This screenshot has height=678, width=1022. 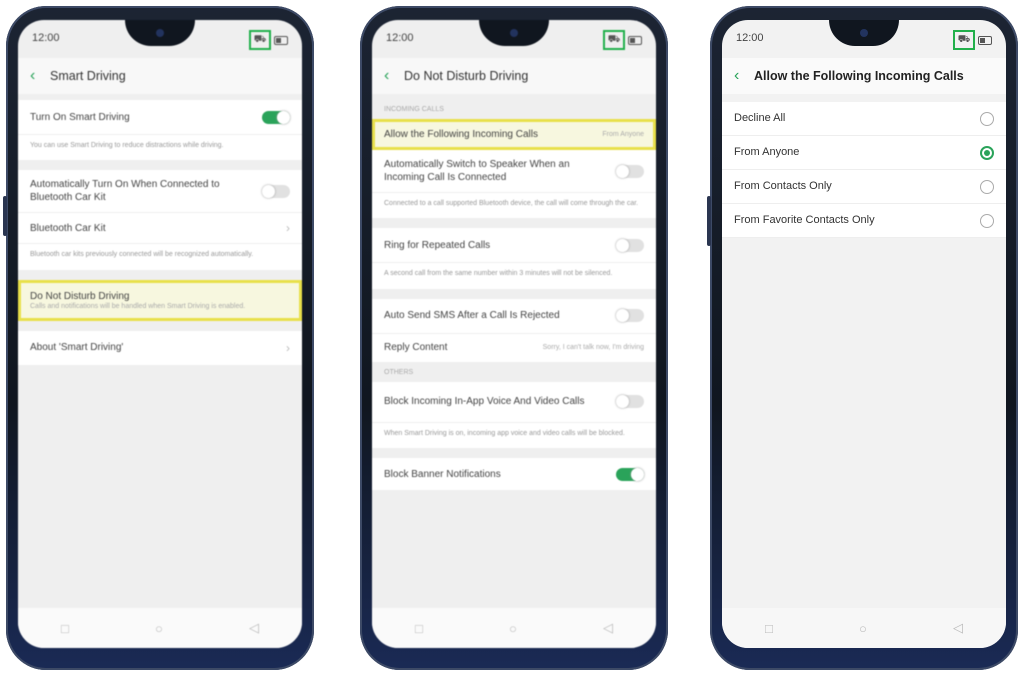 What do you see at coordinates (160, 117) in the screenshot?
I see `turn-on-smart-driving-row: Turn On Smart Driving` at bounding box center [160, 117].